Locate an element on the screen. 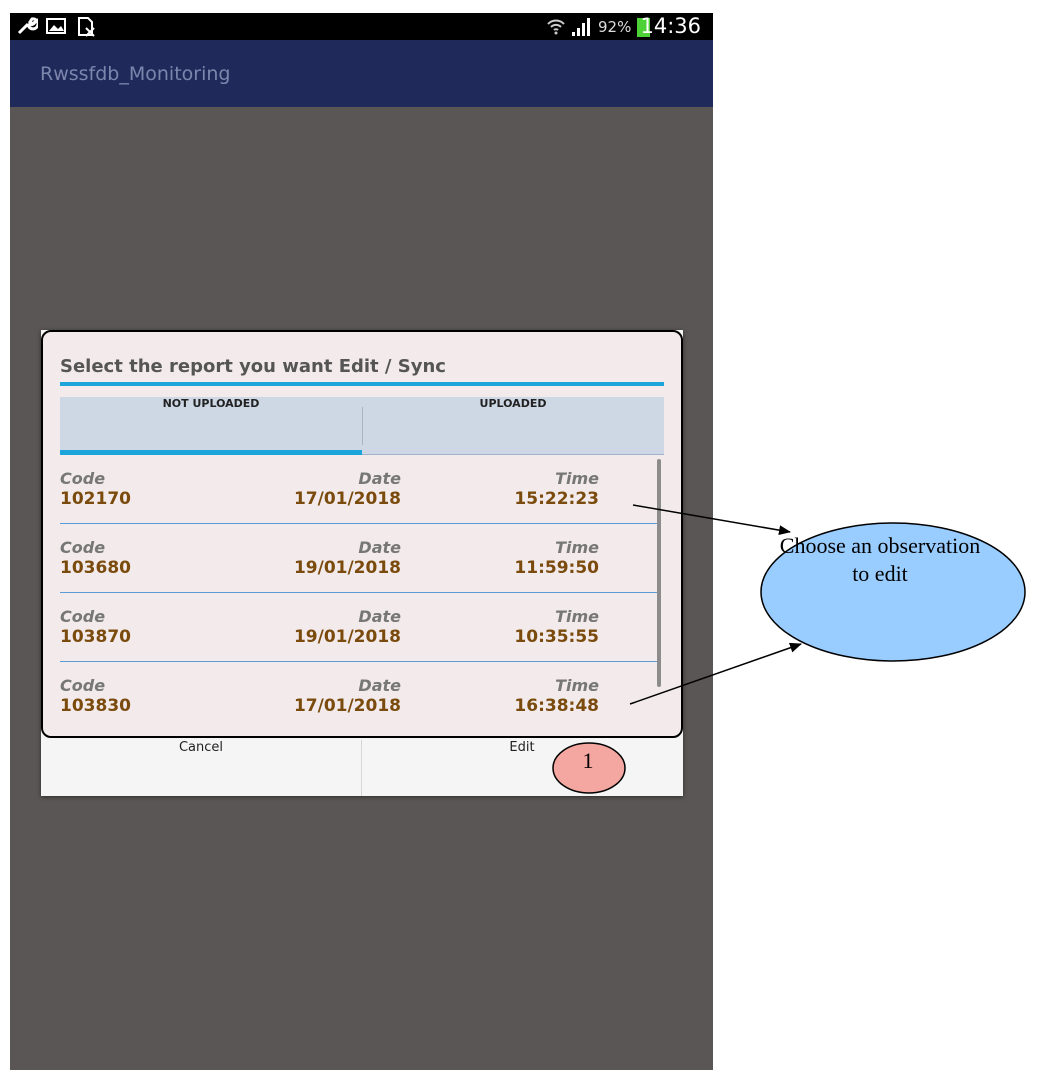 This screenshot has width=1043, height=1081. step-marker-label: 1 is located at coordinates (588, 760).